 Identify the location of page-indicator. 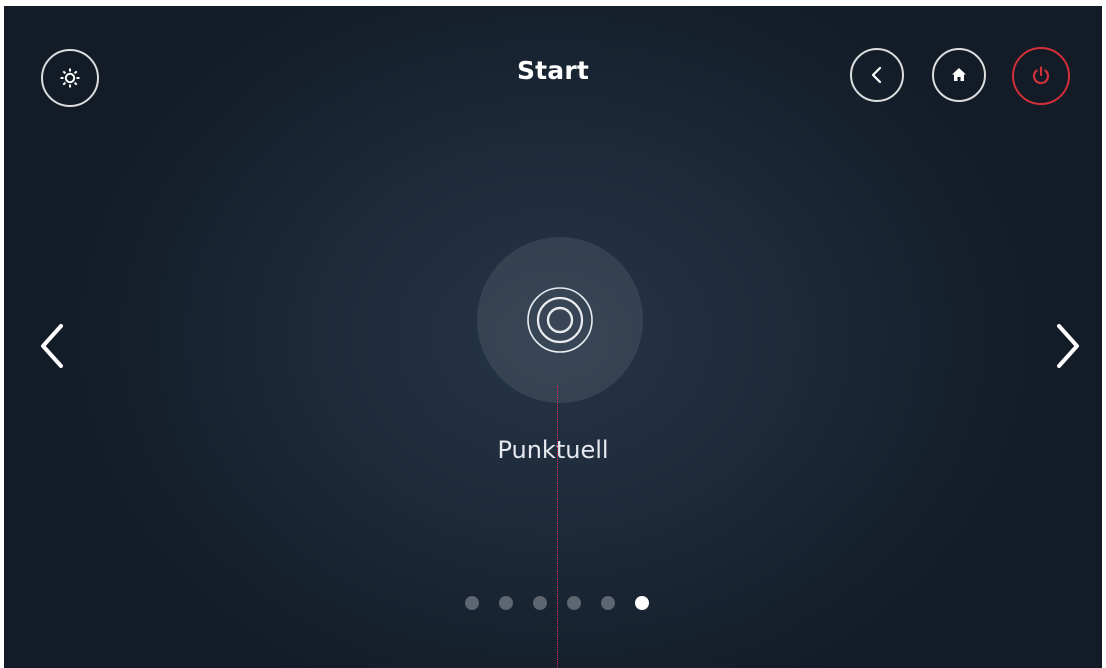
(557, 603).